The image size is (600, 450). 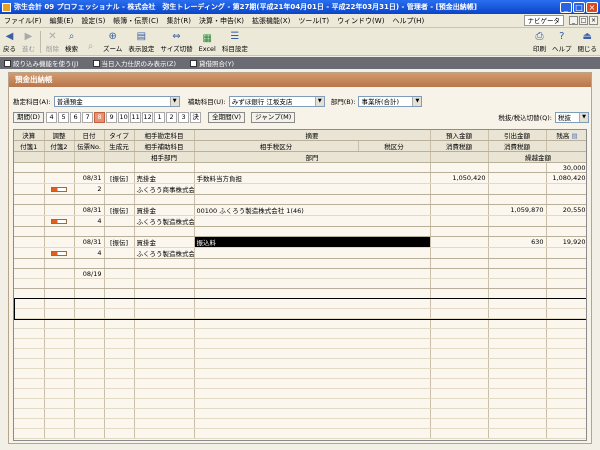 I want to click on today-only-option: 当日入力仕訳のみ表示(Z), so click(x=134, y=63).